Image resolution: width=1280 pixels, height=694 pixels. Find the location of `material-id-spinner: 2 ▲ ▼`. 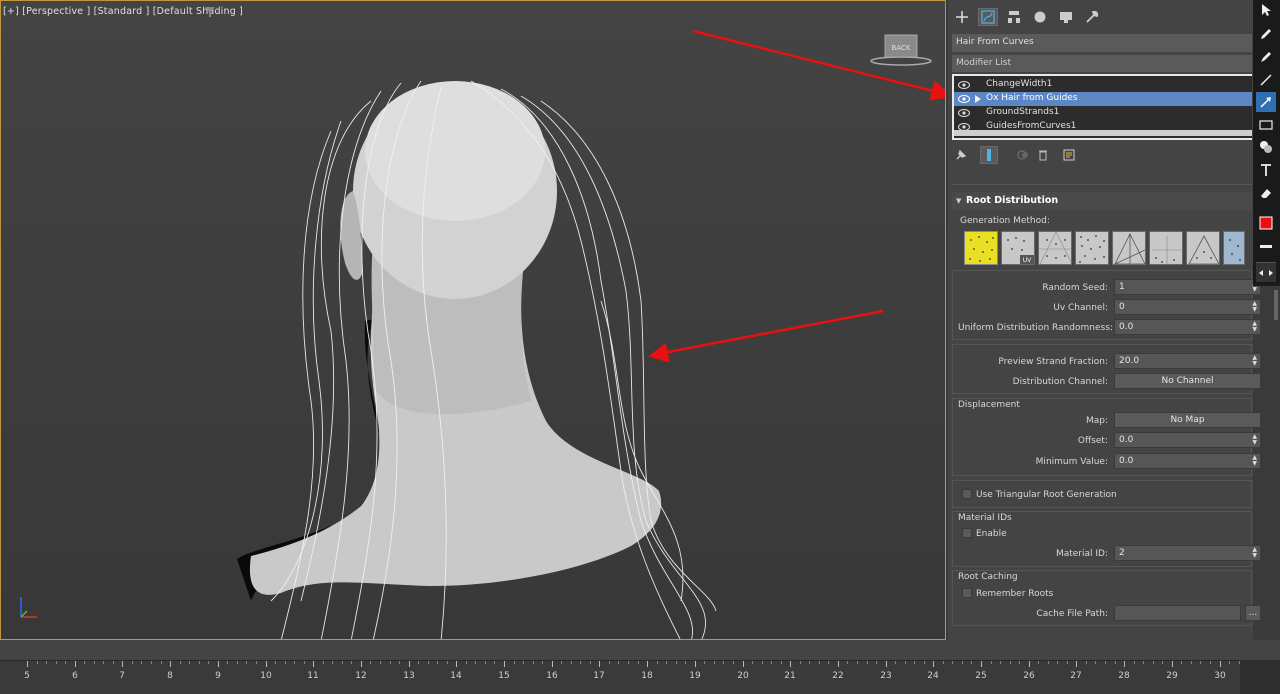

material-id-spinner: 2 ▲ ▼ is located at coordinates (1187, 553).